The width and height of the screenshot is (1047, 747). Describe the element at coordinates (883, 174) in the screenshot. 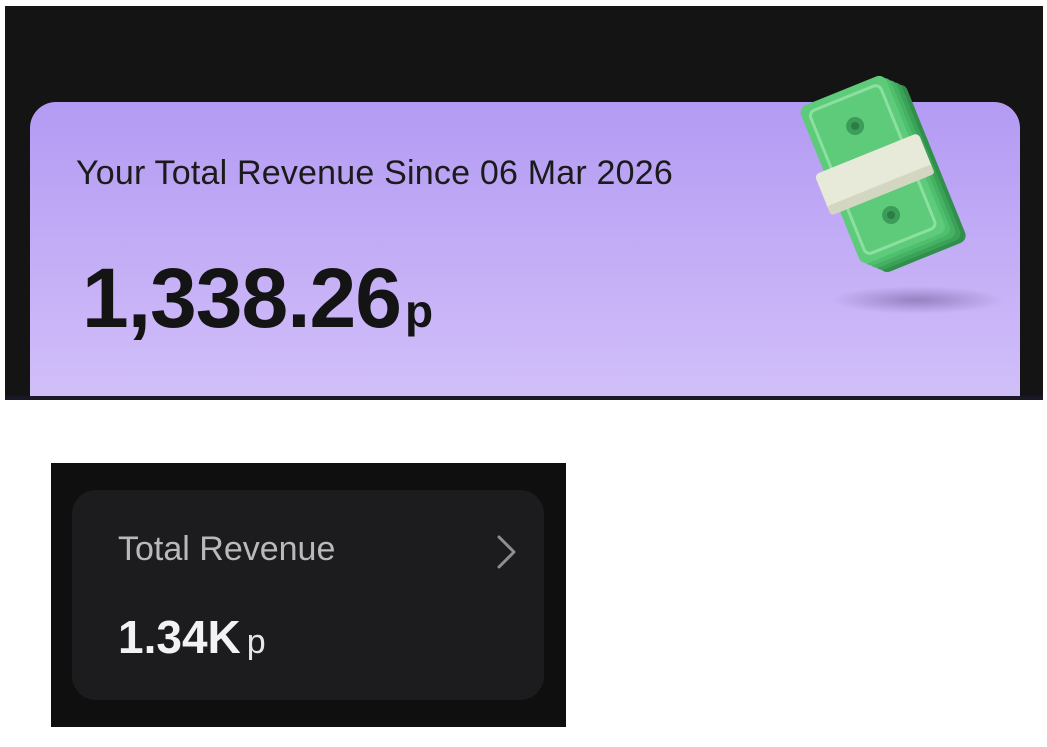

I see `money-stack-icon` at that location.